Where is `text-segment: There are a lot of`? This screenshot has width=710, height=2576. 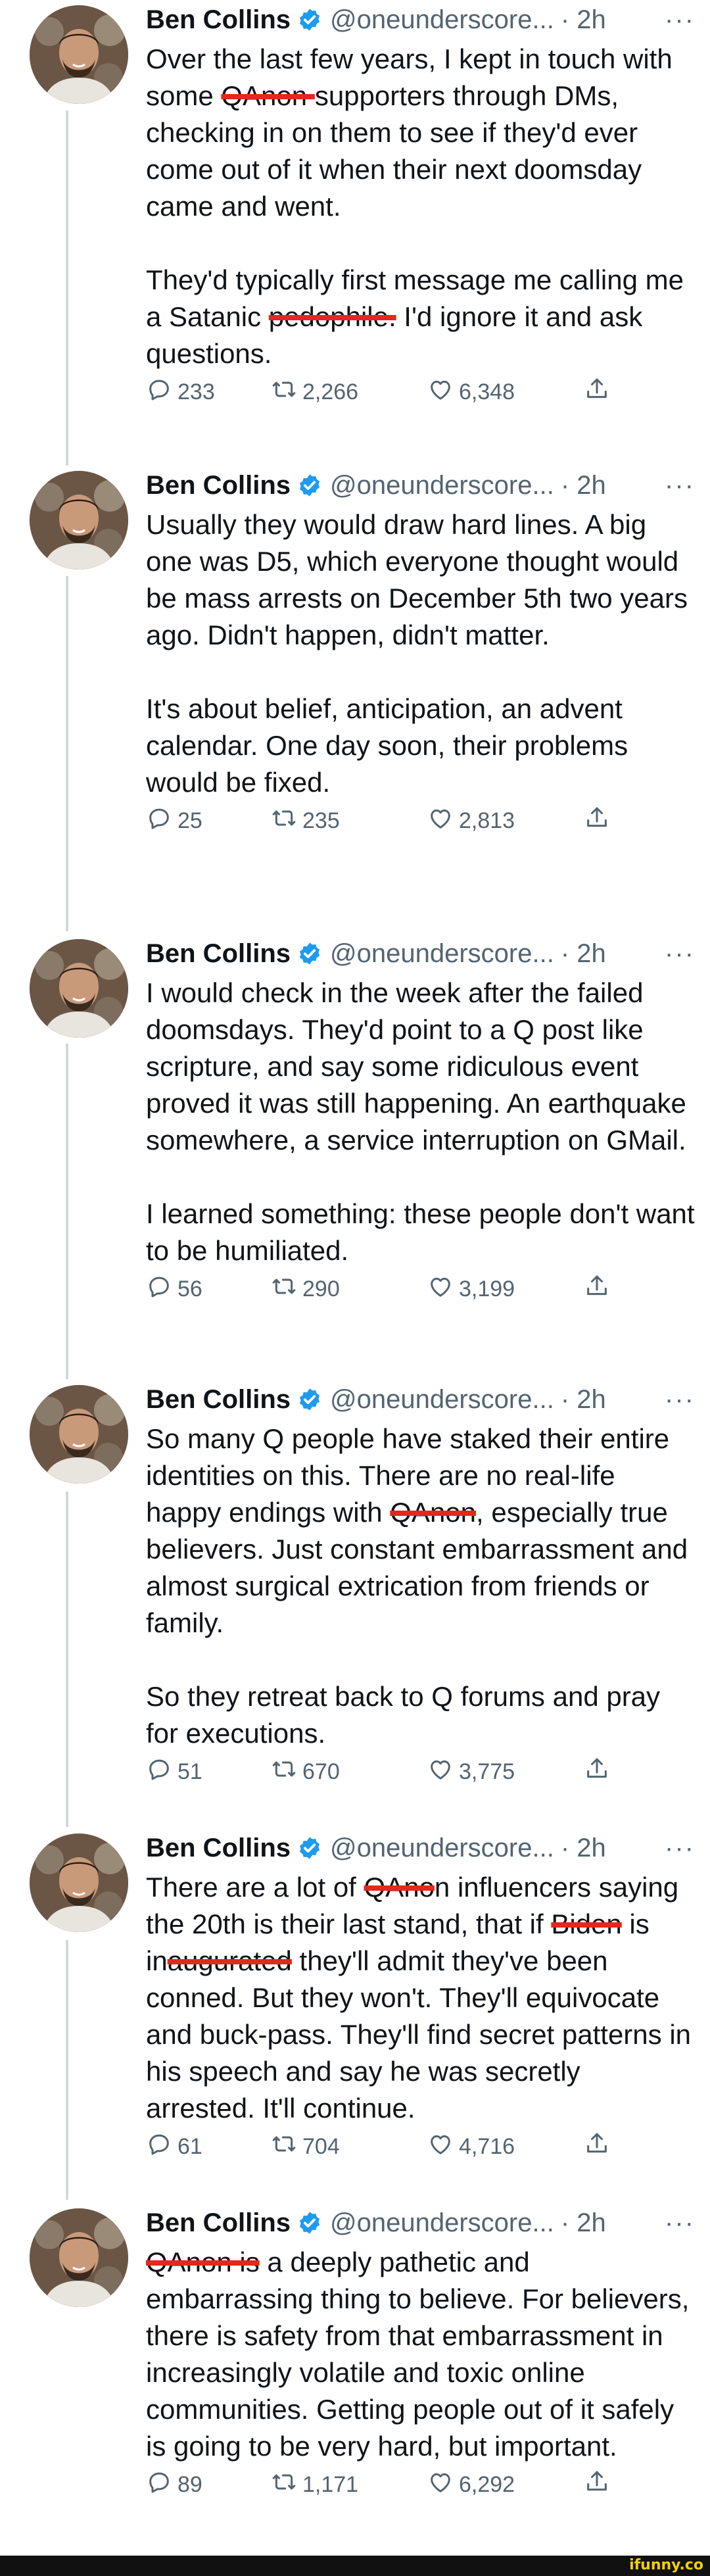
text-segment: There are a lot of is located at coordinates (255, 1888).